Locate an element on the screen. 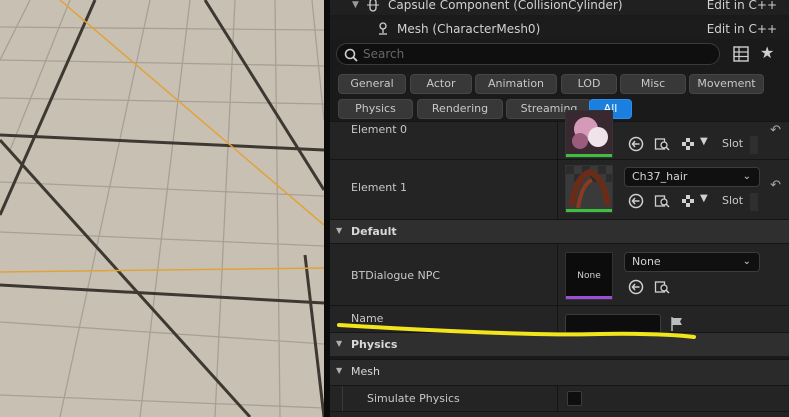 Image resolution: width=789 pixels, height=417 pixels. filter-movement: Movement is located at coordinates (726, 84).